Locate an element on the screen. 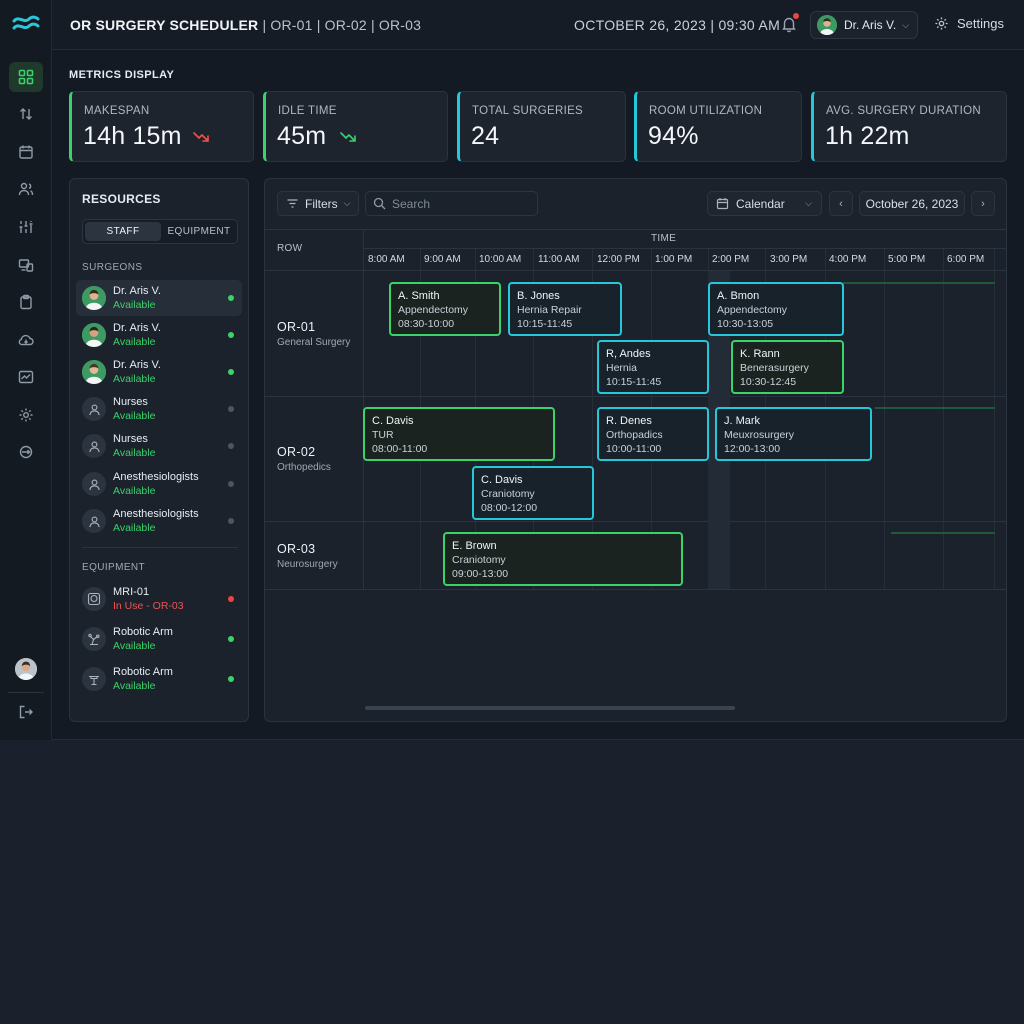  surgery-time: 10:15-11:45 is located at coordinates (545, 324).